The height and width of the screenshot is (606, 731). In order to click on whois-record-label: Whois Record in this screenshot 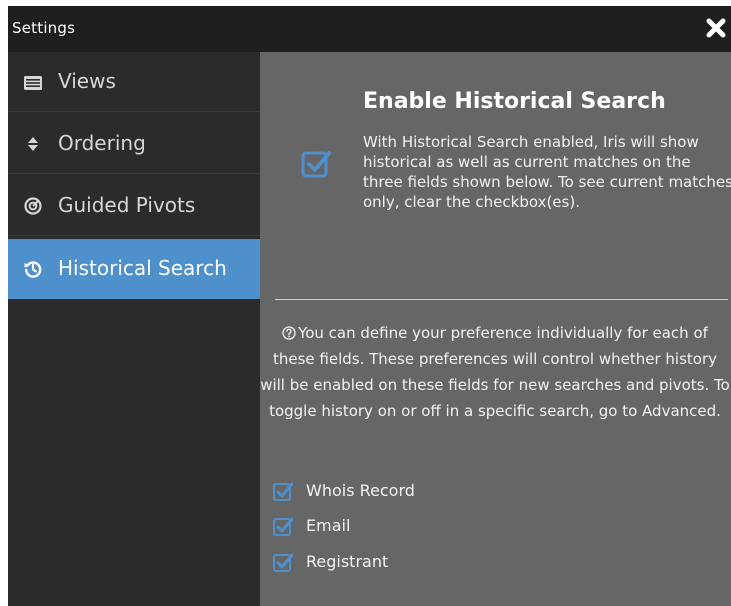, I will do `click(360, 490)`.